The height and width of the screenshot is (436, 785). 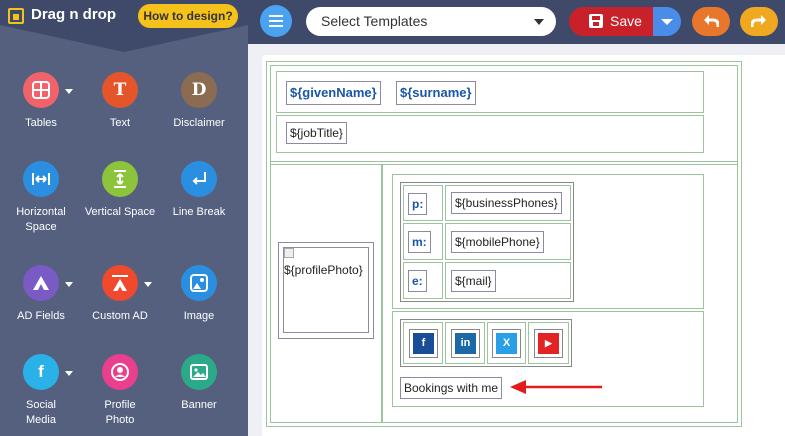 I want to click on tool-tables: Tables, so click(x=41, y=101).